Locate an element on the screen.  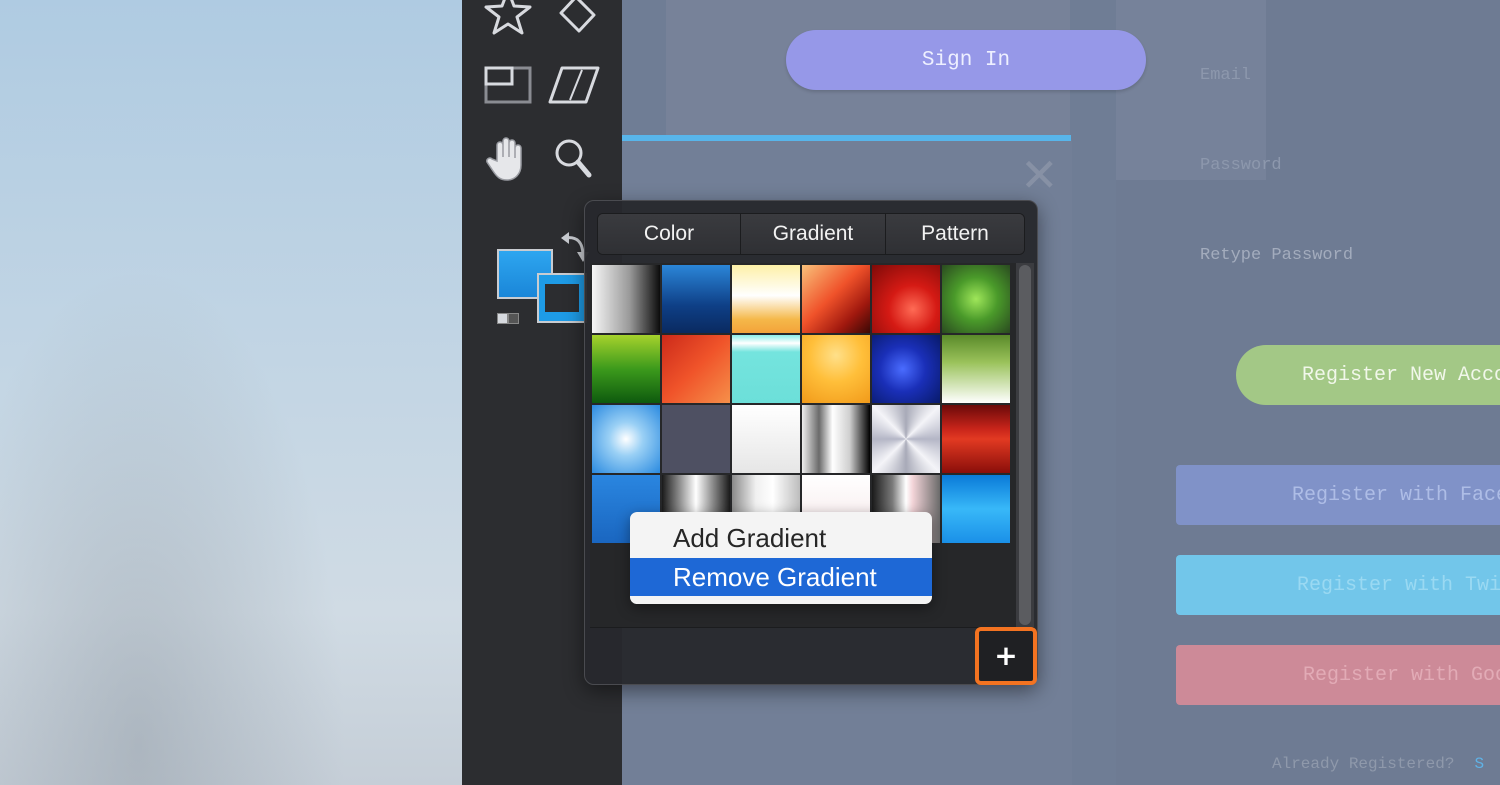
tab-gradient: Gradient is located at coordinates (812, 234).